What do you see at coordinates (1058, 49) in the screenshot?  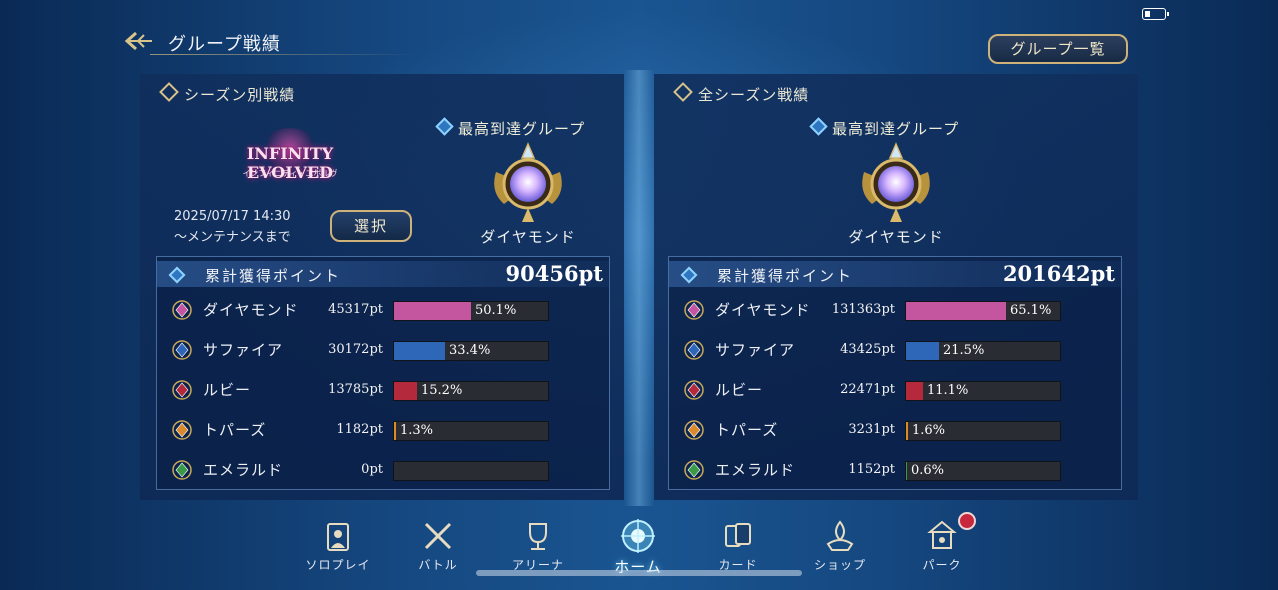 I see `group-list-button: グループ一覧` at bounding box center [1058, 49].